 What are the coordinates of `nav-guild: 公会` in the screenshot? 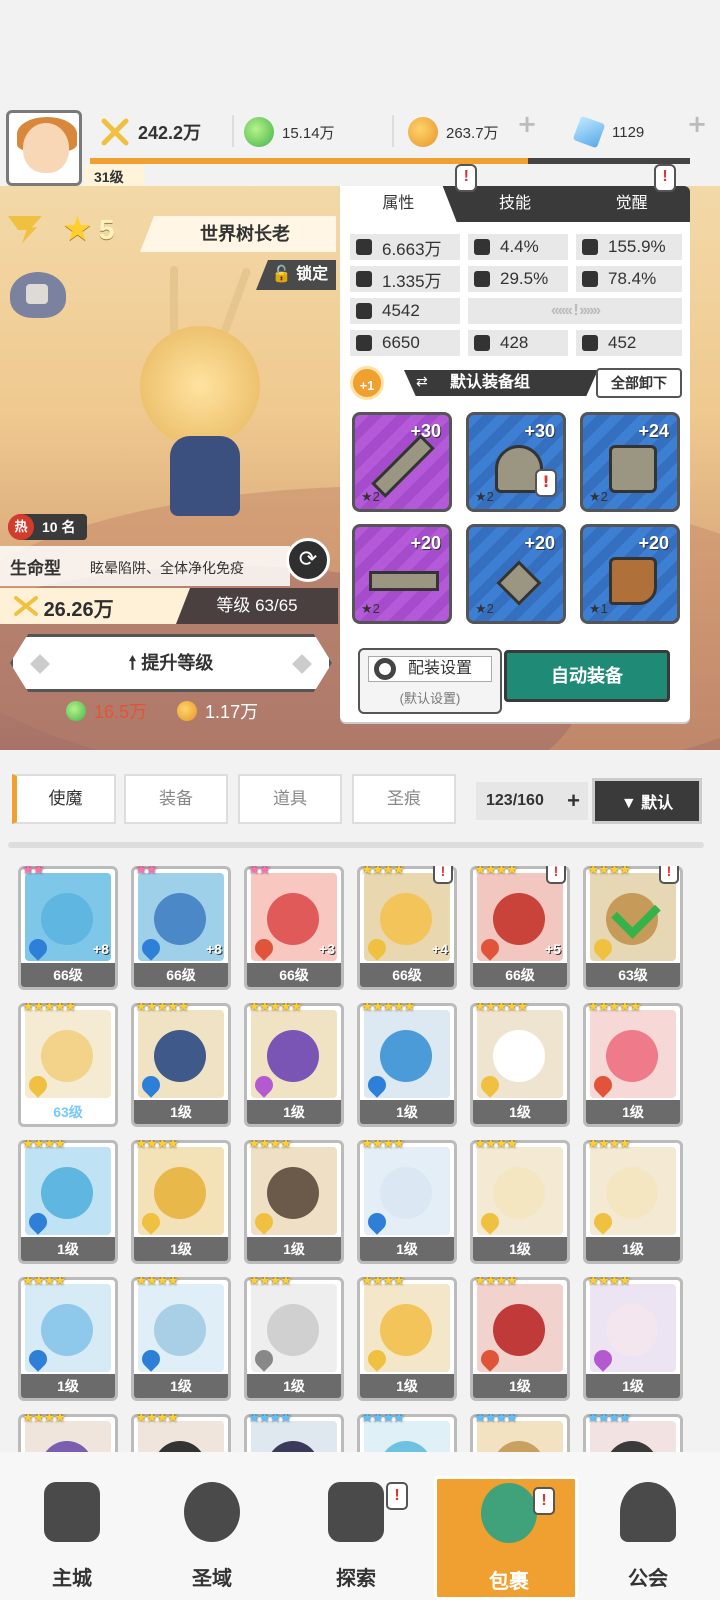 It's located at (648, 1526).